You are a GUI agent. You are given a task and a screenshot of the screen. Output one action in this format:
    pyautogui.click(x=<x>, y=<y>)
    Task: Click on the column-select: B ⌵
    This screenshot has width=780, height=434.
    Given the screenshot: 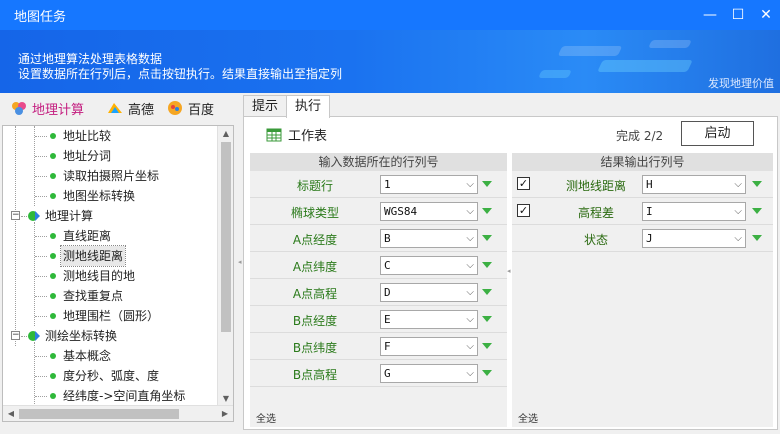 What is the action you would take?
    pyautogui.click(x=429, y=238)
    